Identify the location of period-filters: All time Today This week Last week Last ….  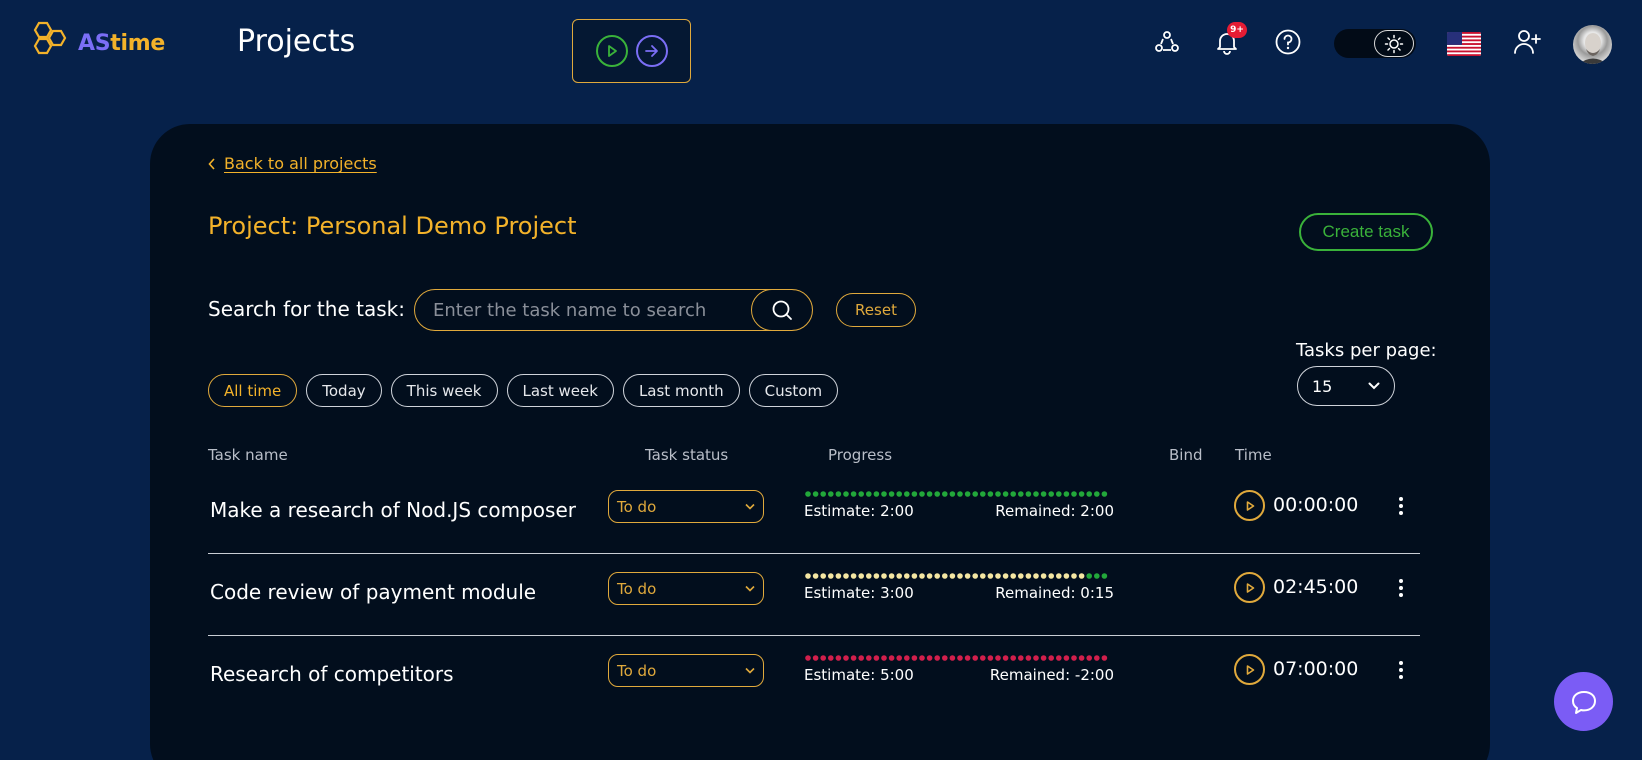
(523, 390).